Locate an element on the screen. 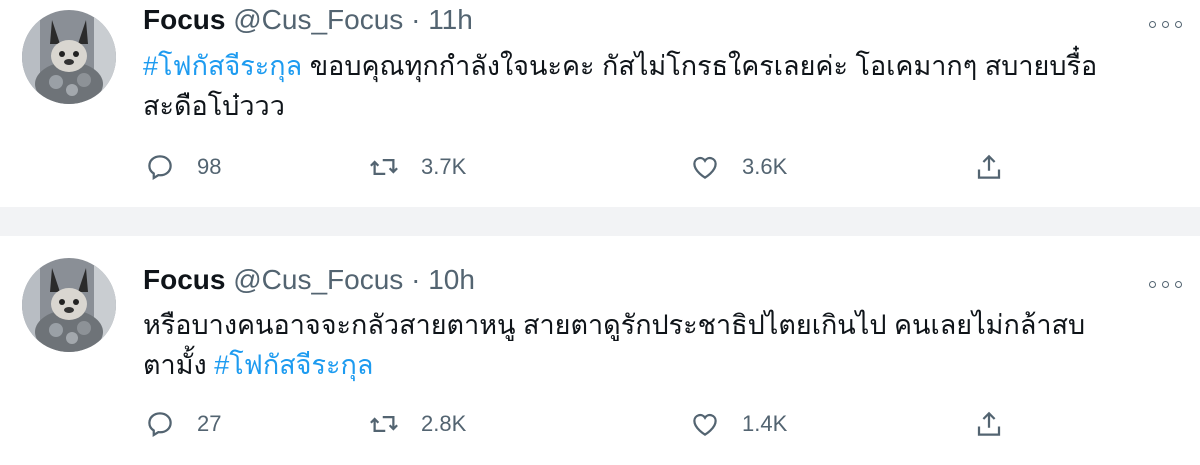 The width and height of the screenshot is (1200, 465). reply-button: 98 is located at coordinates (183, 167).